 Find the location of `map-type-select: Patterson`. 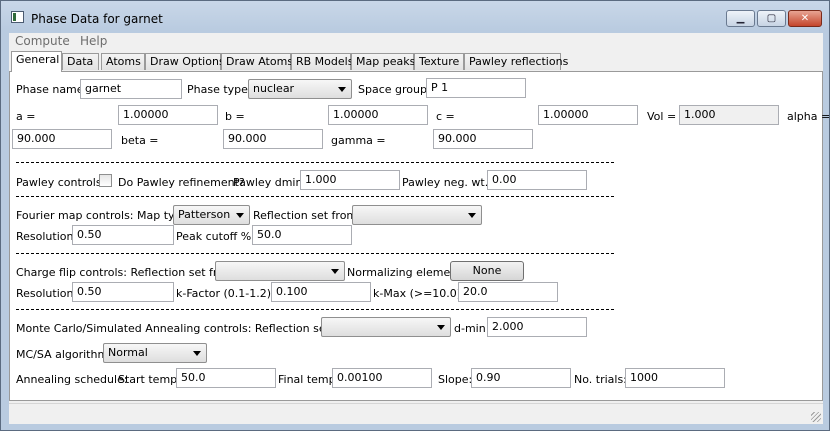

map-type-select: Patterson is located at coordinates (211, 215).